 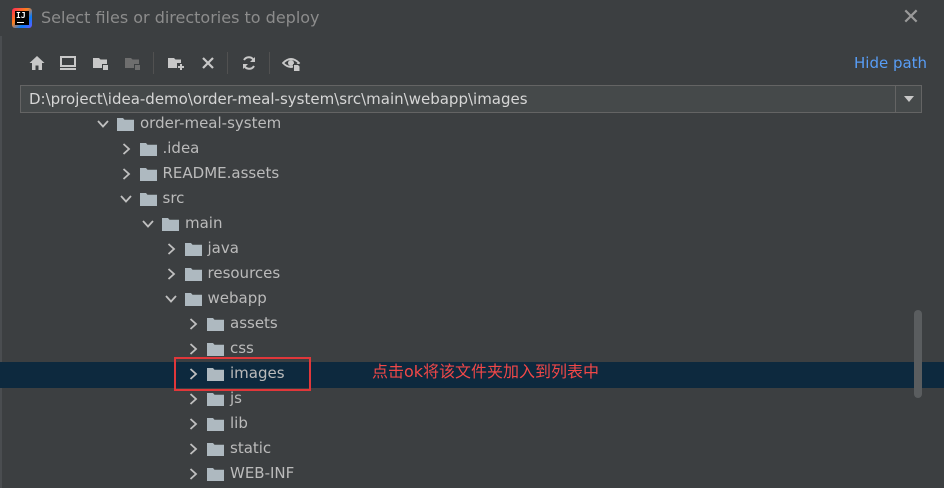 I want to click on tree-row-web-inf: WEB-INF, so click(x=472, y=474).